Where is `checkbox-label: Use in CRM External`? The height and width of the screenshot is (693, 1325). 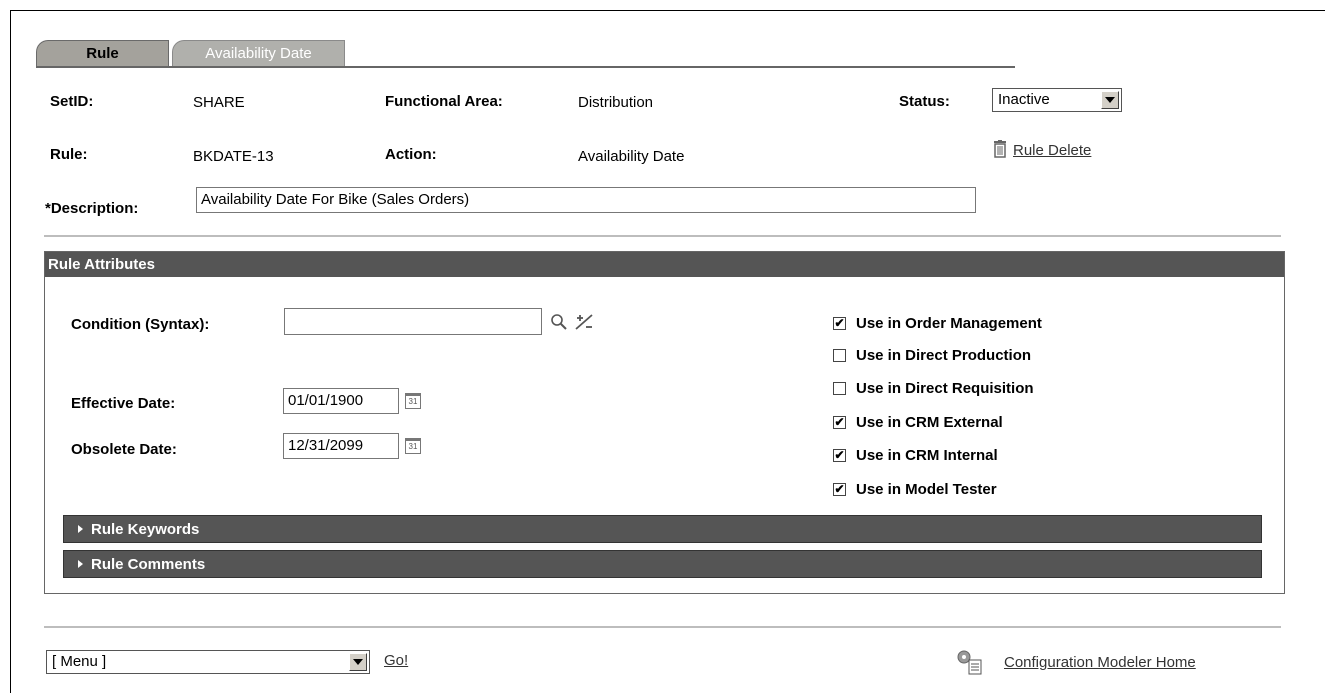
checkbox-label: Use in CRM External is located at coordinates (929, 422).